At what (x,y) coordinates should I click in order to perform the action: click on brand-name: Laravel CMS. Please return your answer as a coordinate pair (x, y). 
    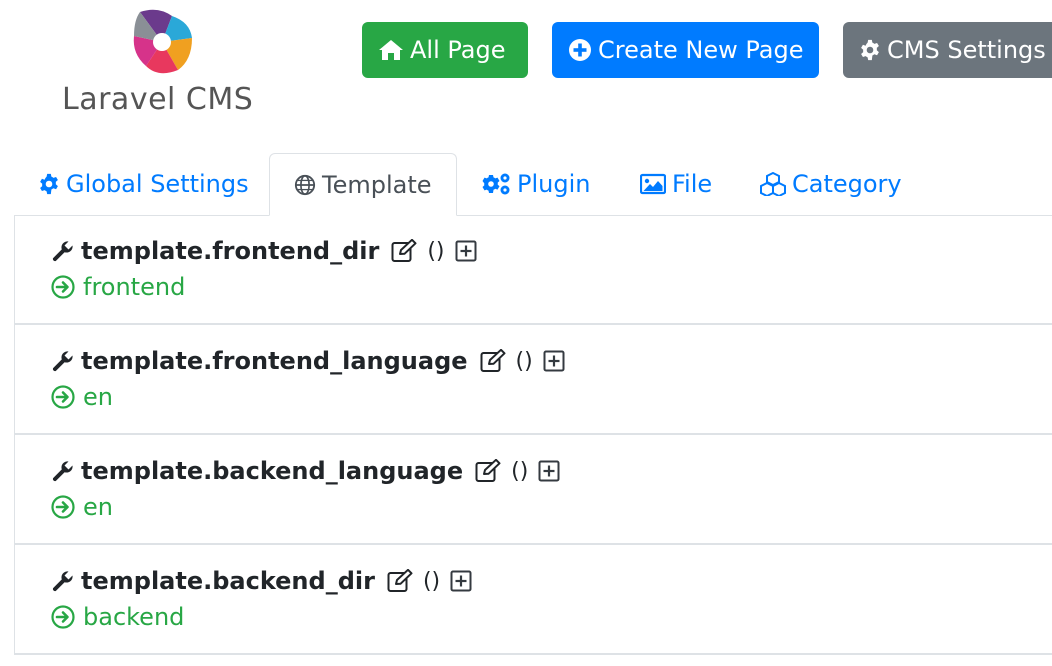
    Looking at the image, I should click on (158, 99).